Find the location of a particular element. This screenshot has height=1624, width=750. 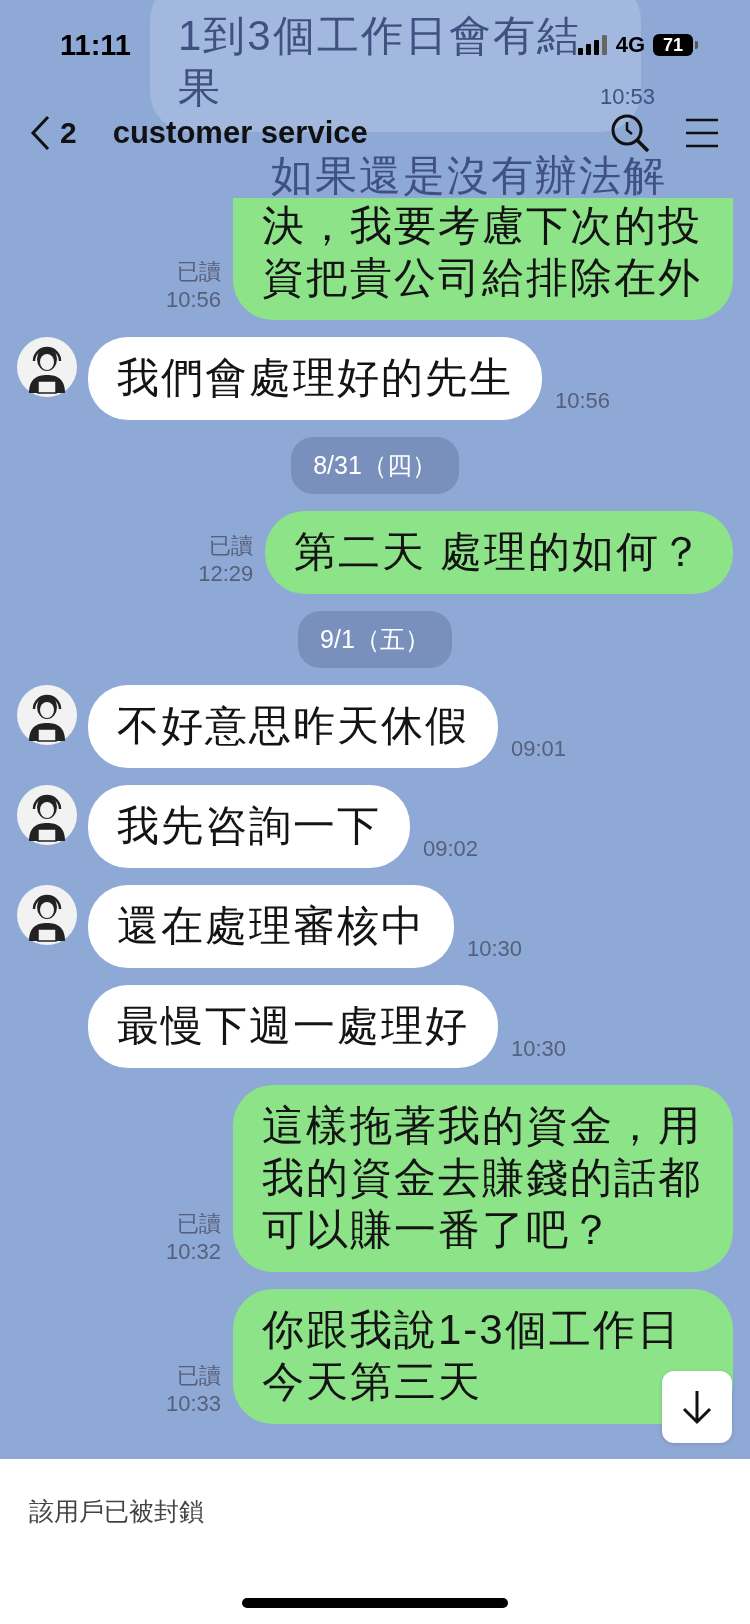

sent-message: 決，我要考慮下次的投資把貴公司給排除在外 is located at coordinates (483, 259).